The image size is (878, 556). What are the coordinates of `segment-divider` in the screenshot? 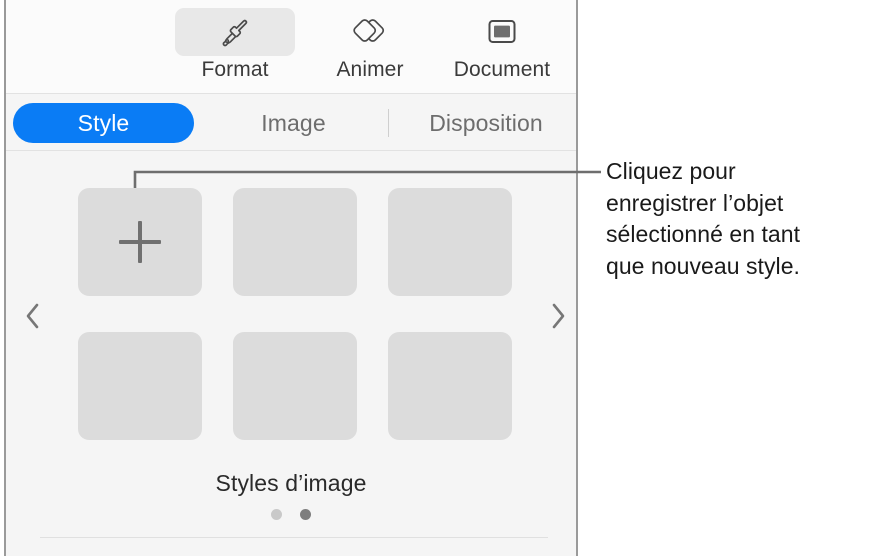 It's located at (388, 123).